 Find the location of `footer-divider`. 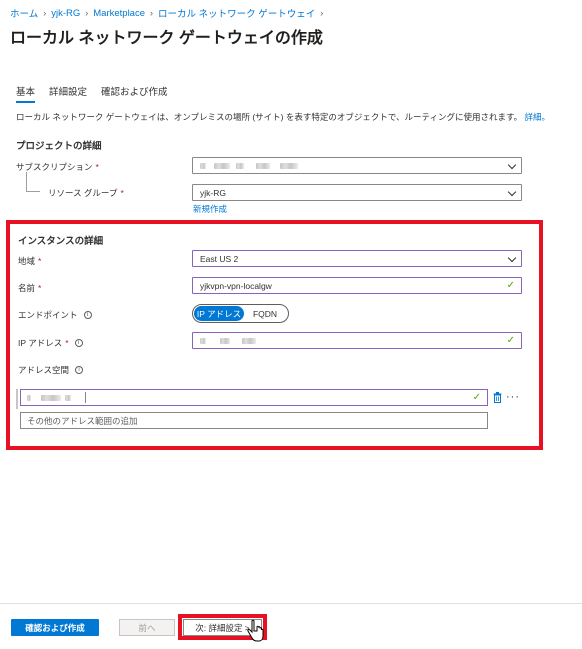

footer-divider is located at coordinates (291, 603).